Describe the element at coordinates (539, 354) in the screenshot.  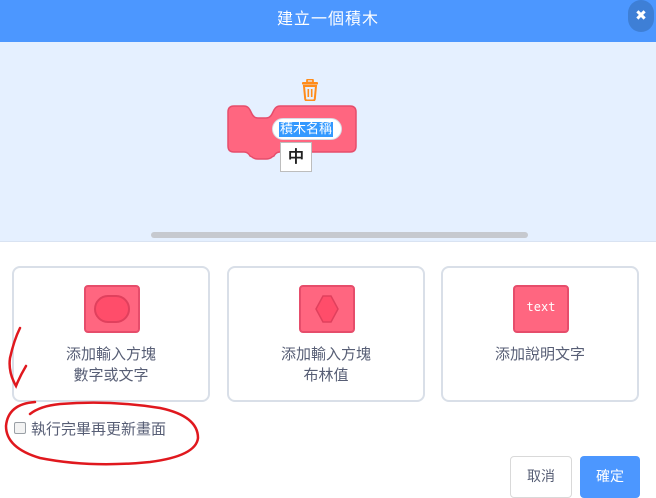
I see `option-label: 添加說明文字` at that location.